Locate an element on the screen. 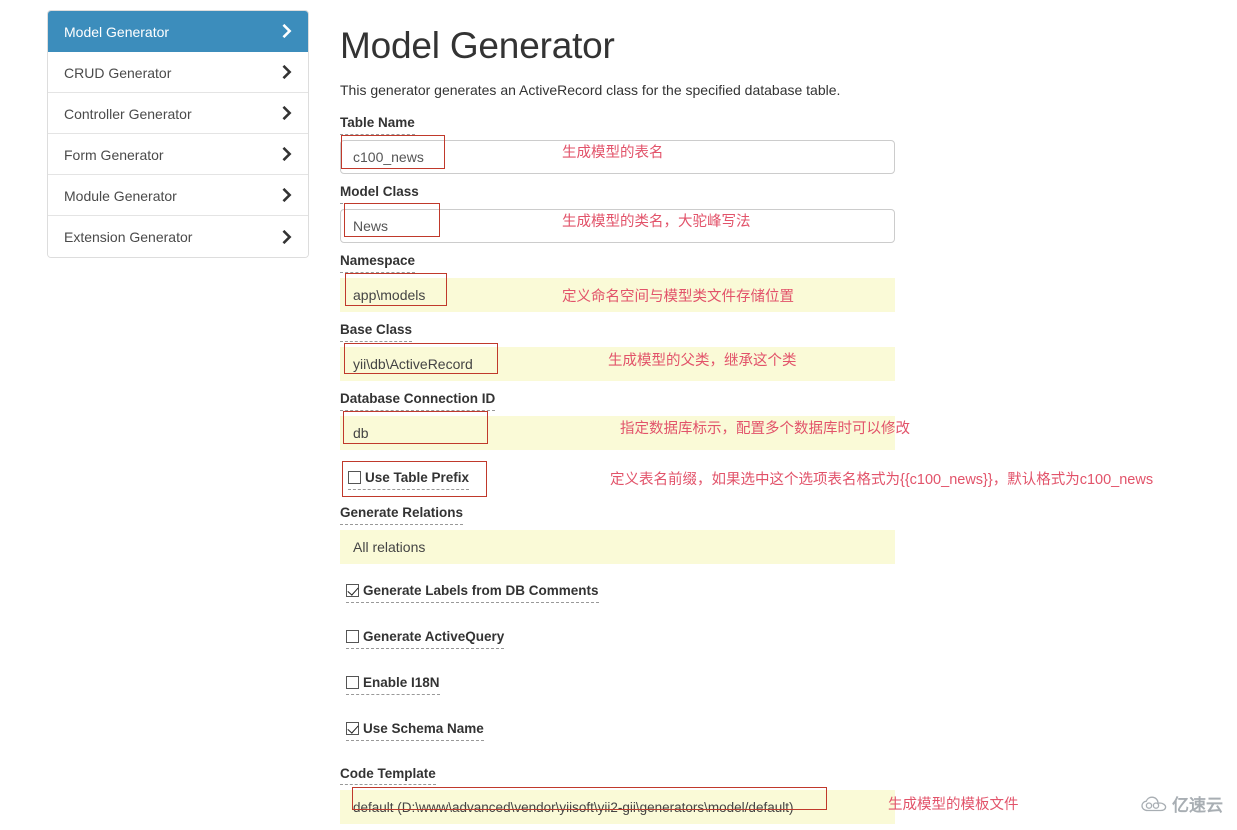  watermark: 亿速云 is located at coordinates (1182, 803).